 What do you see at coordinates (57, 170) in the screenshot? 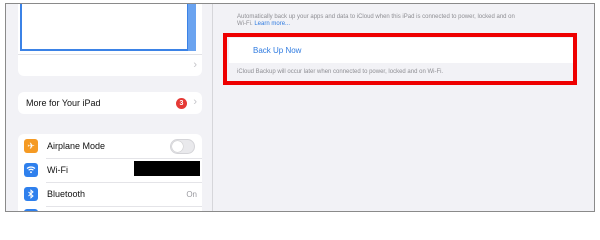
I see `wifi-label: Wi-Fi` at bounding box center [57, 170].